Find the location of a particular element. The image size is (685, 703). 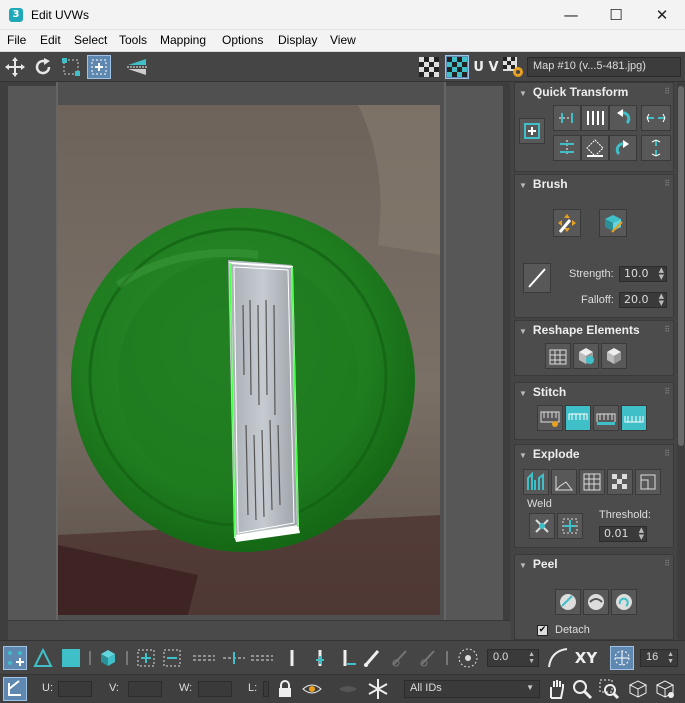

freeform-icon is located at coordinates (71, 67).